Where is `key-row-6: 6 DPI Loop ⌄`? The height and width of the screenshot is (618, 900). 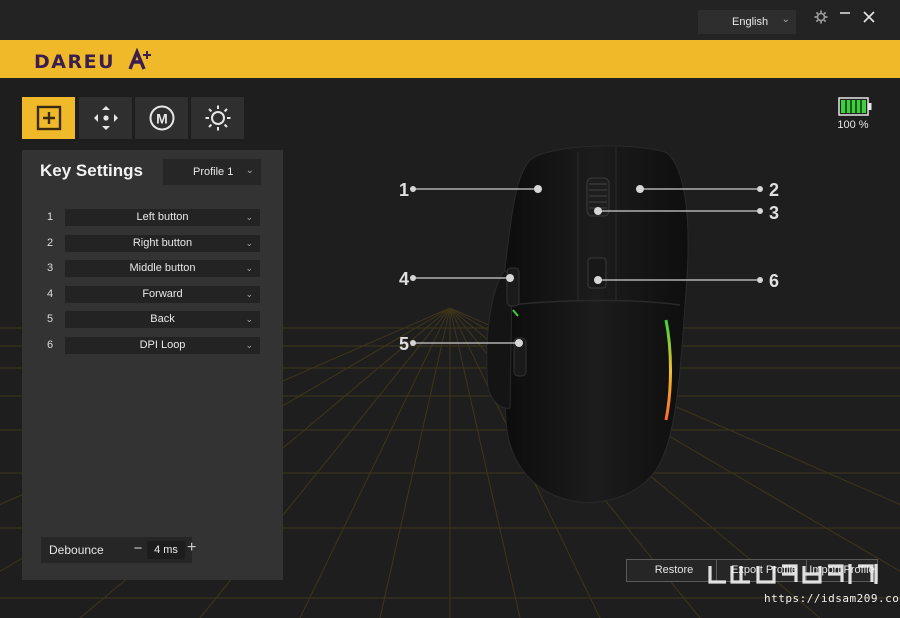 key-row-6: 6 DPI Loop ⌄ is located at coordinates (152, 346).